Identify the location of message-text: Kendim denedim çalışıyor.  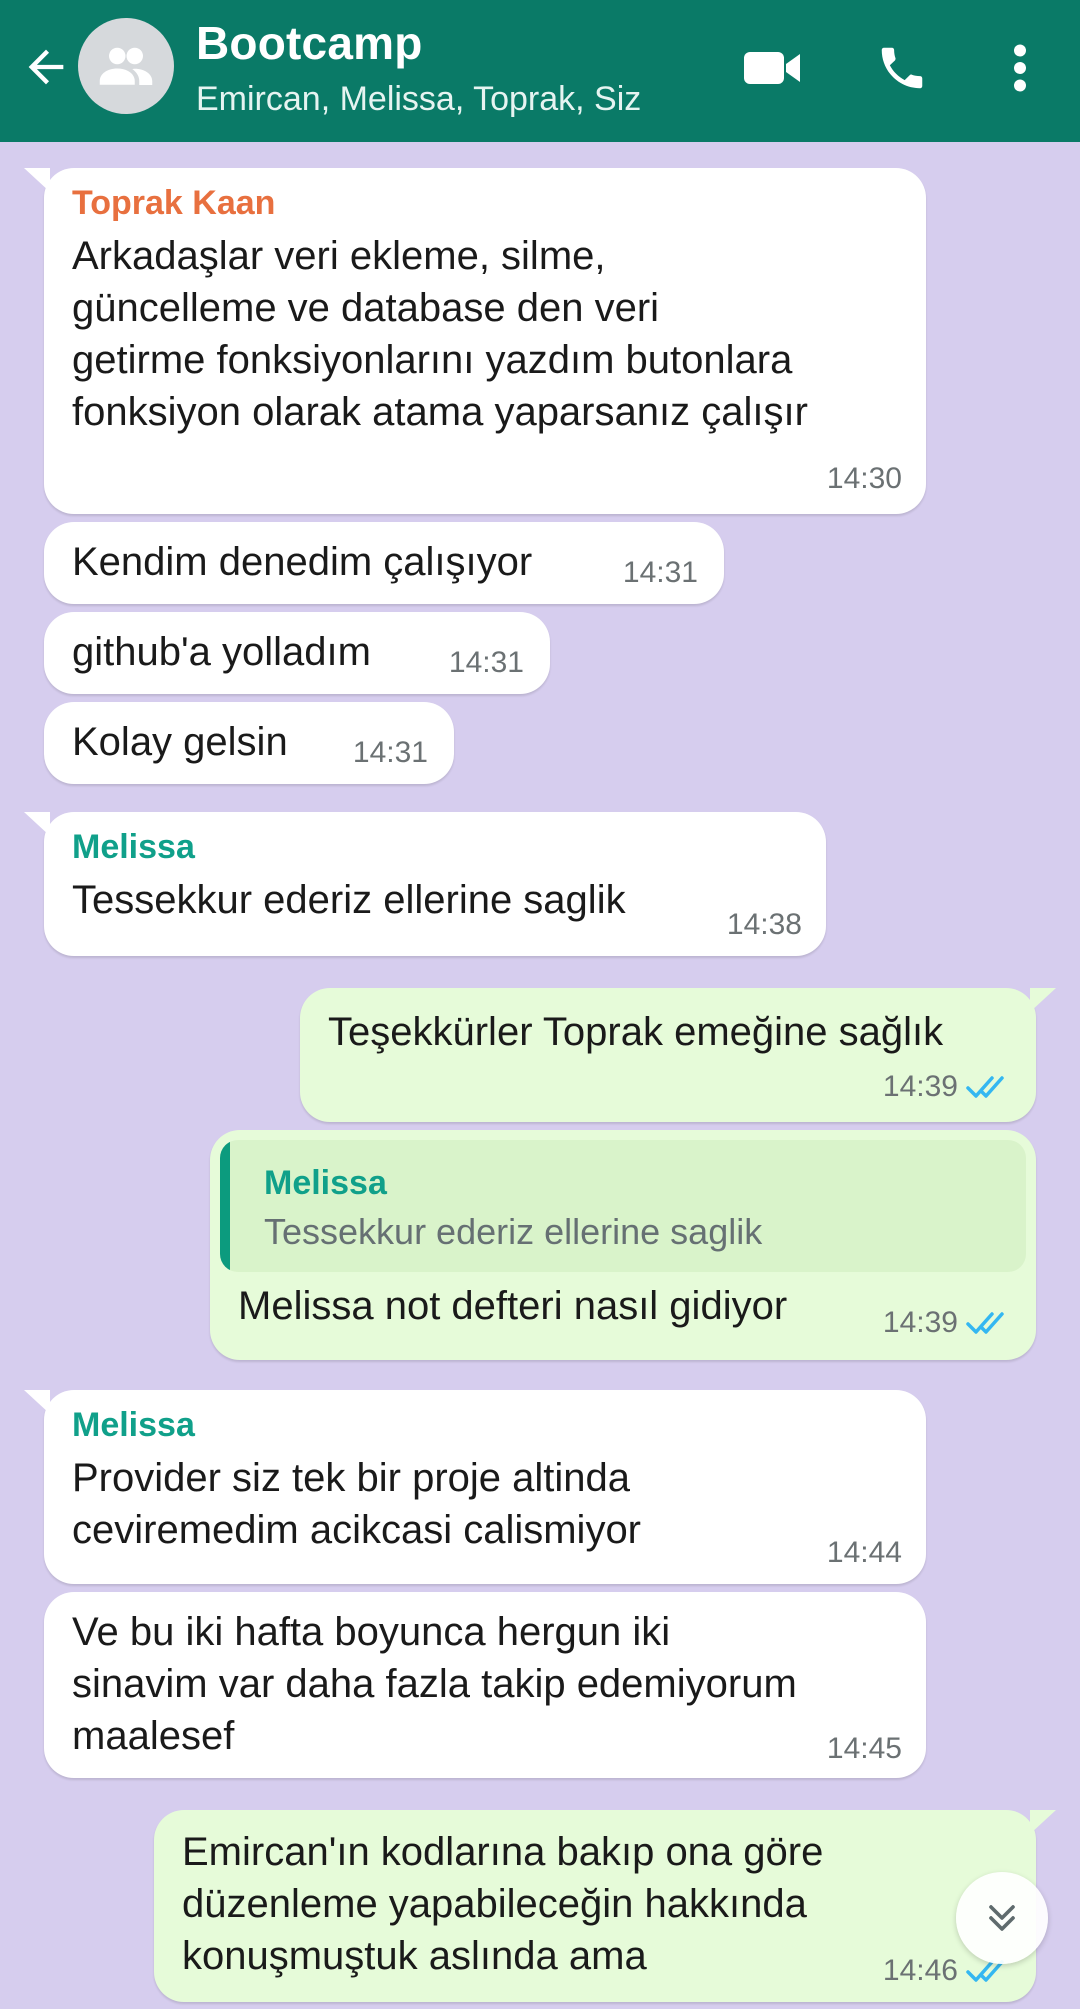
(302, 562).